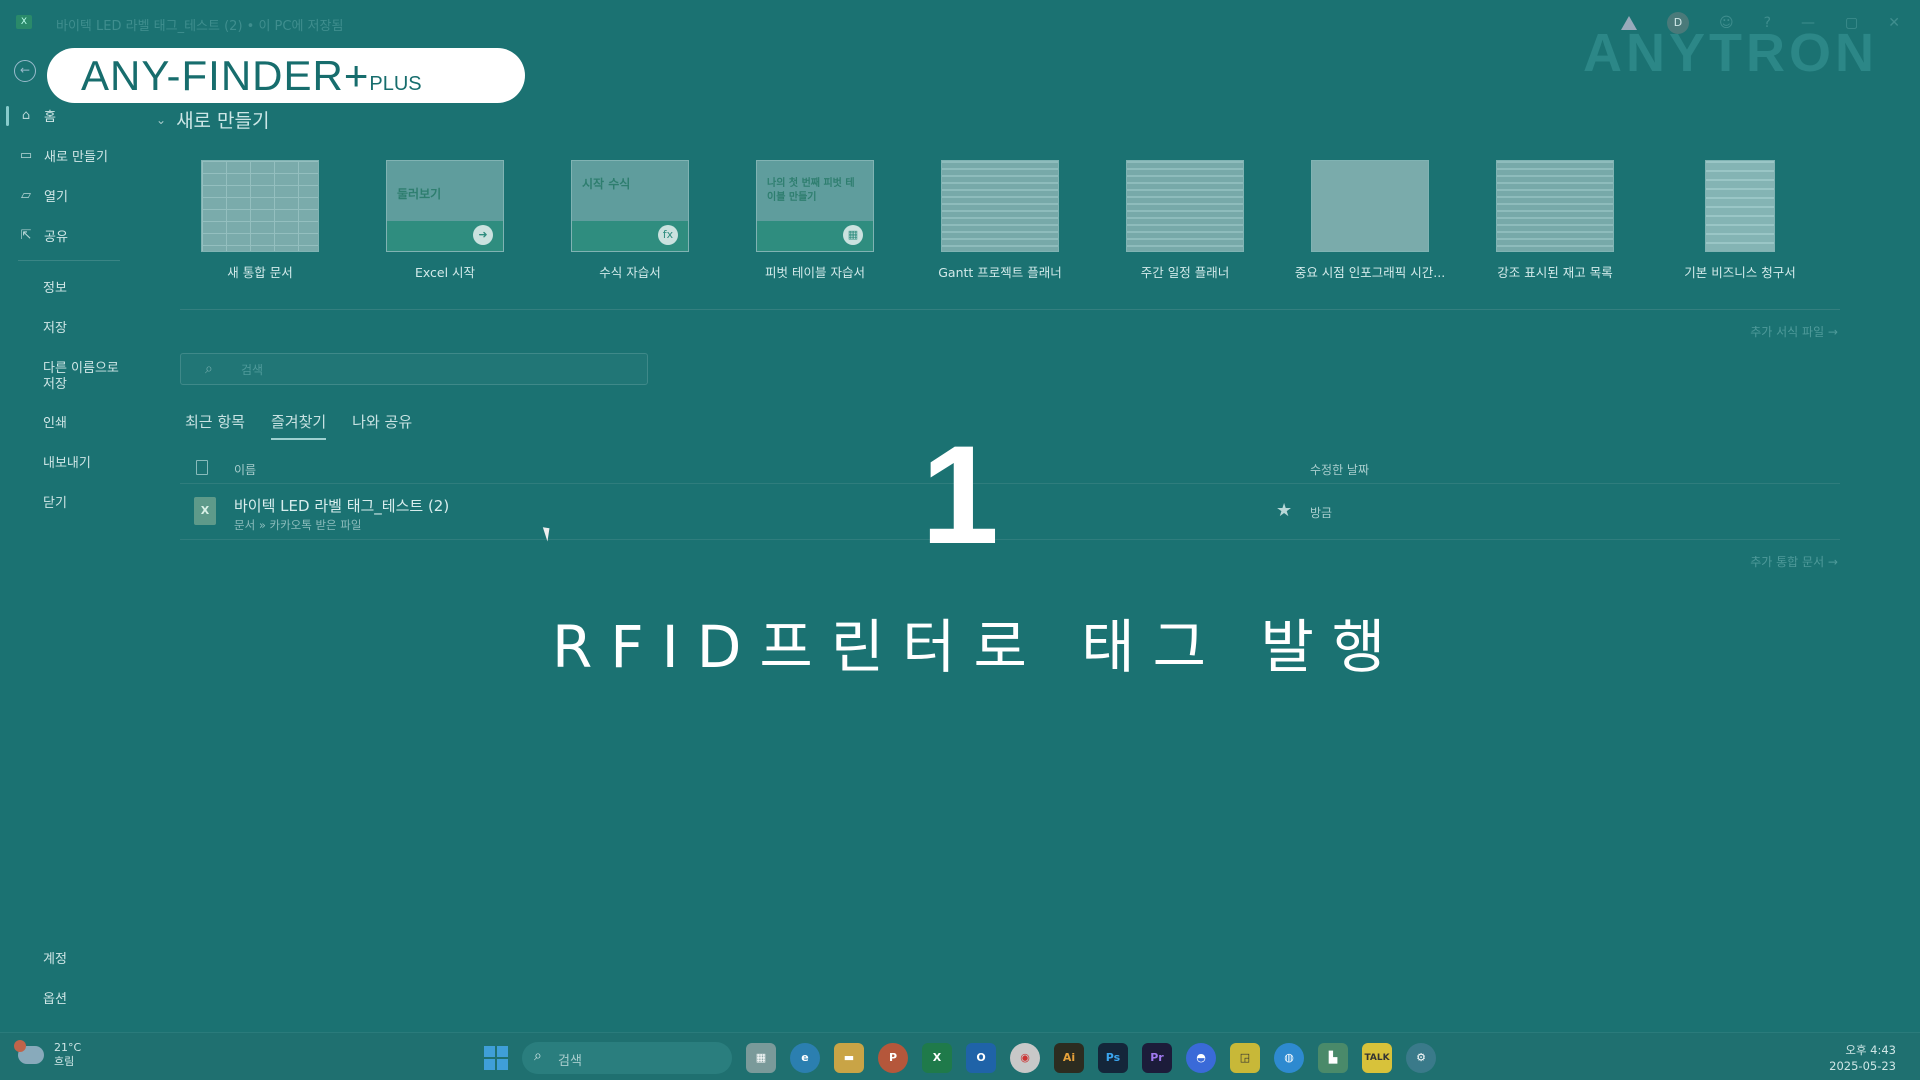 The width and height of the screenshot is (1920, 1080). I want to click on sidebar-item-print: 인쇄, so click(55, 424).